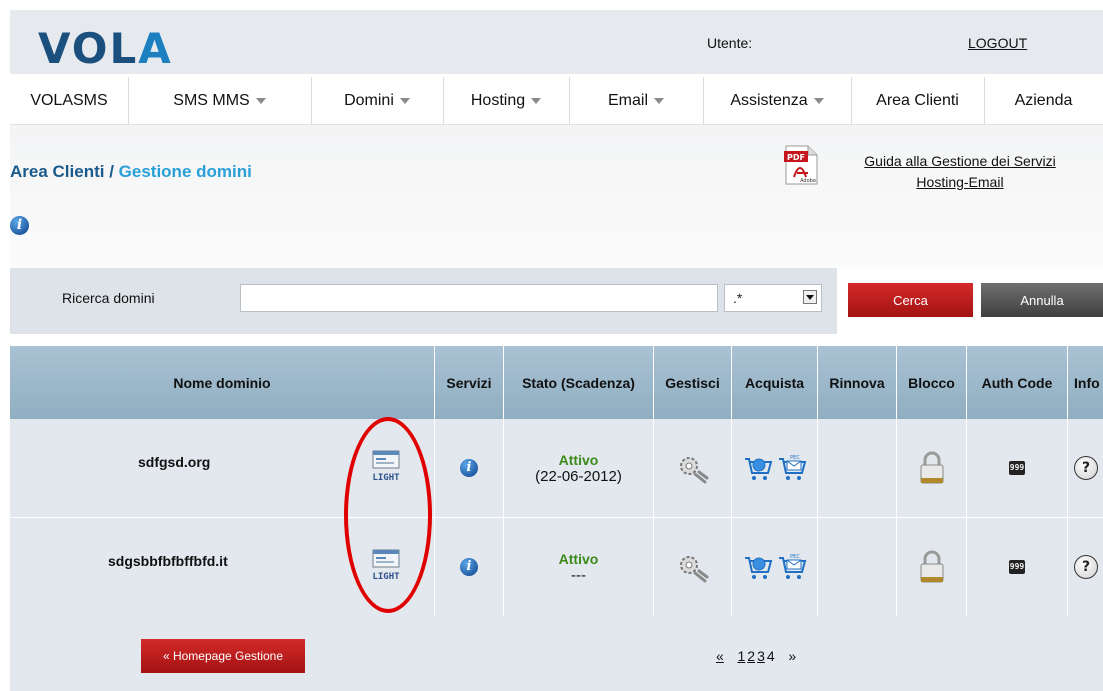  I want to click on col-info: Info, so click(1087, 382).